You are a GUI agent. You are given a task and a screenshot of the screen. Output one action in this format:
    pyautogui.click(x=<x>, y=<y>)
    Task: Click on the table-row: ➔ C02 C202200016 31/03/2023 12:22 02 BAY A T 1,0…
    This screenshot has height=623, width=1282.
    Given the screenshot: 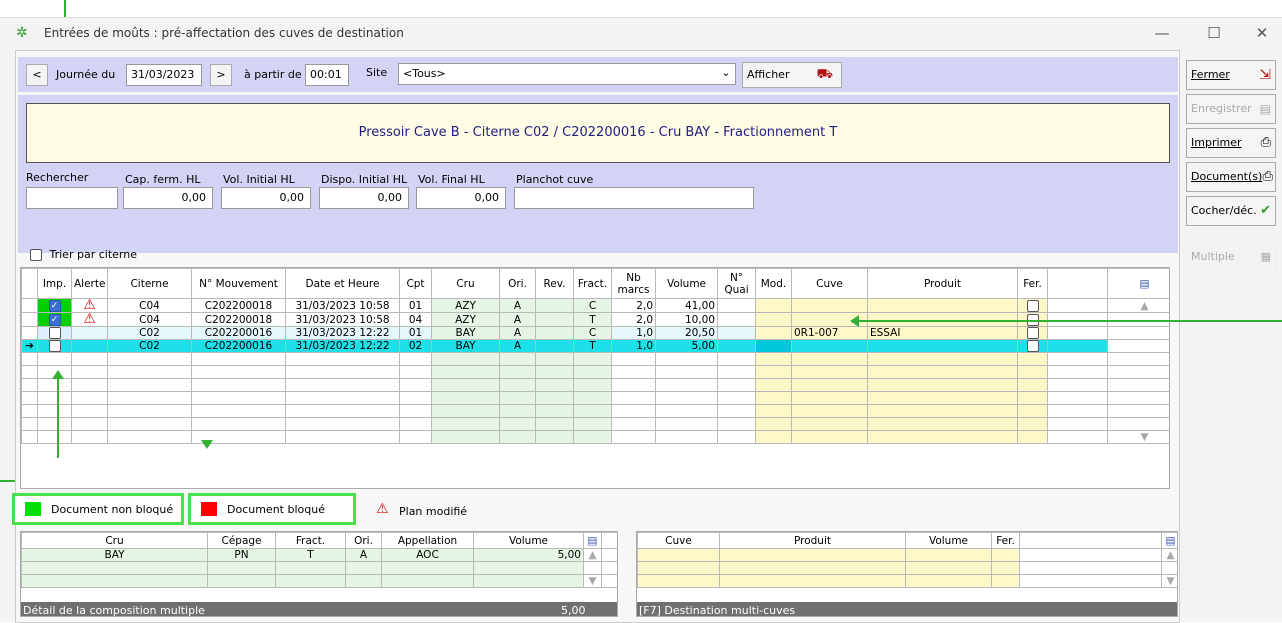 What is the action you would take?
    pyautogui.click(x=595, y=346)
    